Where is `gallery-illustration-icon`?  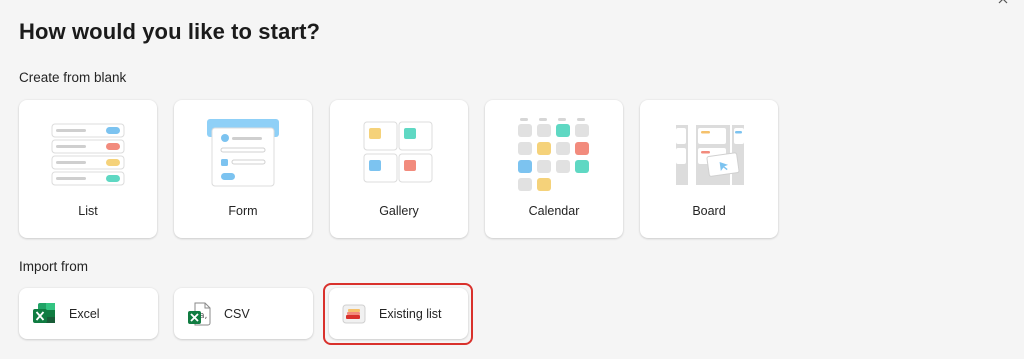
gallery-illustration-icon is located at coordinates (398, 152).